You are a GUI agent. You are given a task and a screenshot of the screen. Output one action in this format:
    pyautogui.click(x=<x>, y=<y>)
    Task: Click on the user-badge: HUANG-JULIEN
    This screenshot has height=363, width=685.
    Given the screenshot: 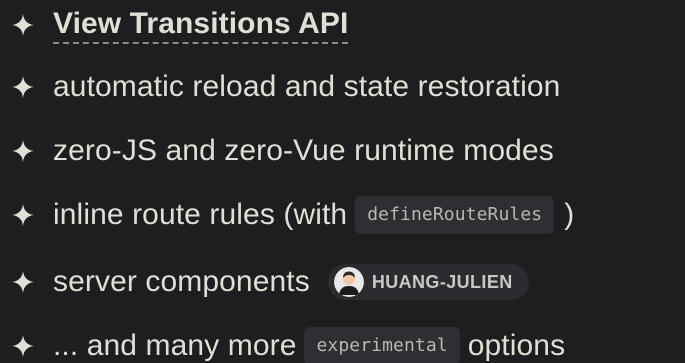 What is the action you would take?
    pyautogui.click(x=428, y=282)
    